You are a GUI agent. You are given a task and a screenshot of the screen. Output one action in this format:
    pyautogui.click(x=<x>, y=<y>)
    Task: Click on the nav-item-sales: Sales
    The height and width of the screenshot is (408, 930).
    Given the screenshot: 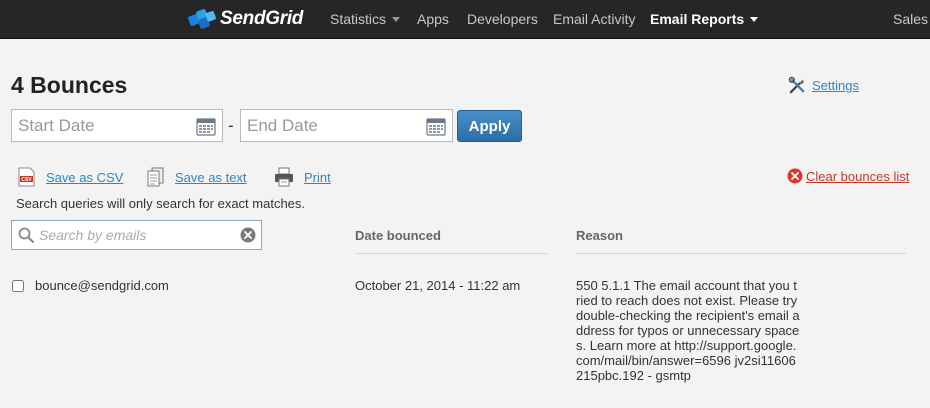 What is the action you would take?
    pyautogui.click(x=910, y=19)
    